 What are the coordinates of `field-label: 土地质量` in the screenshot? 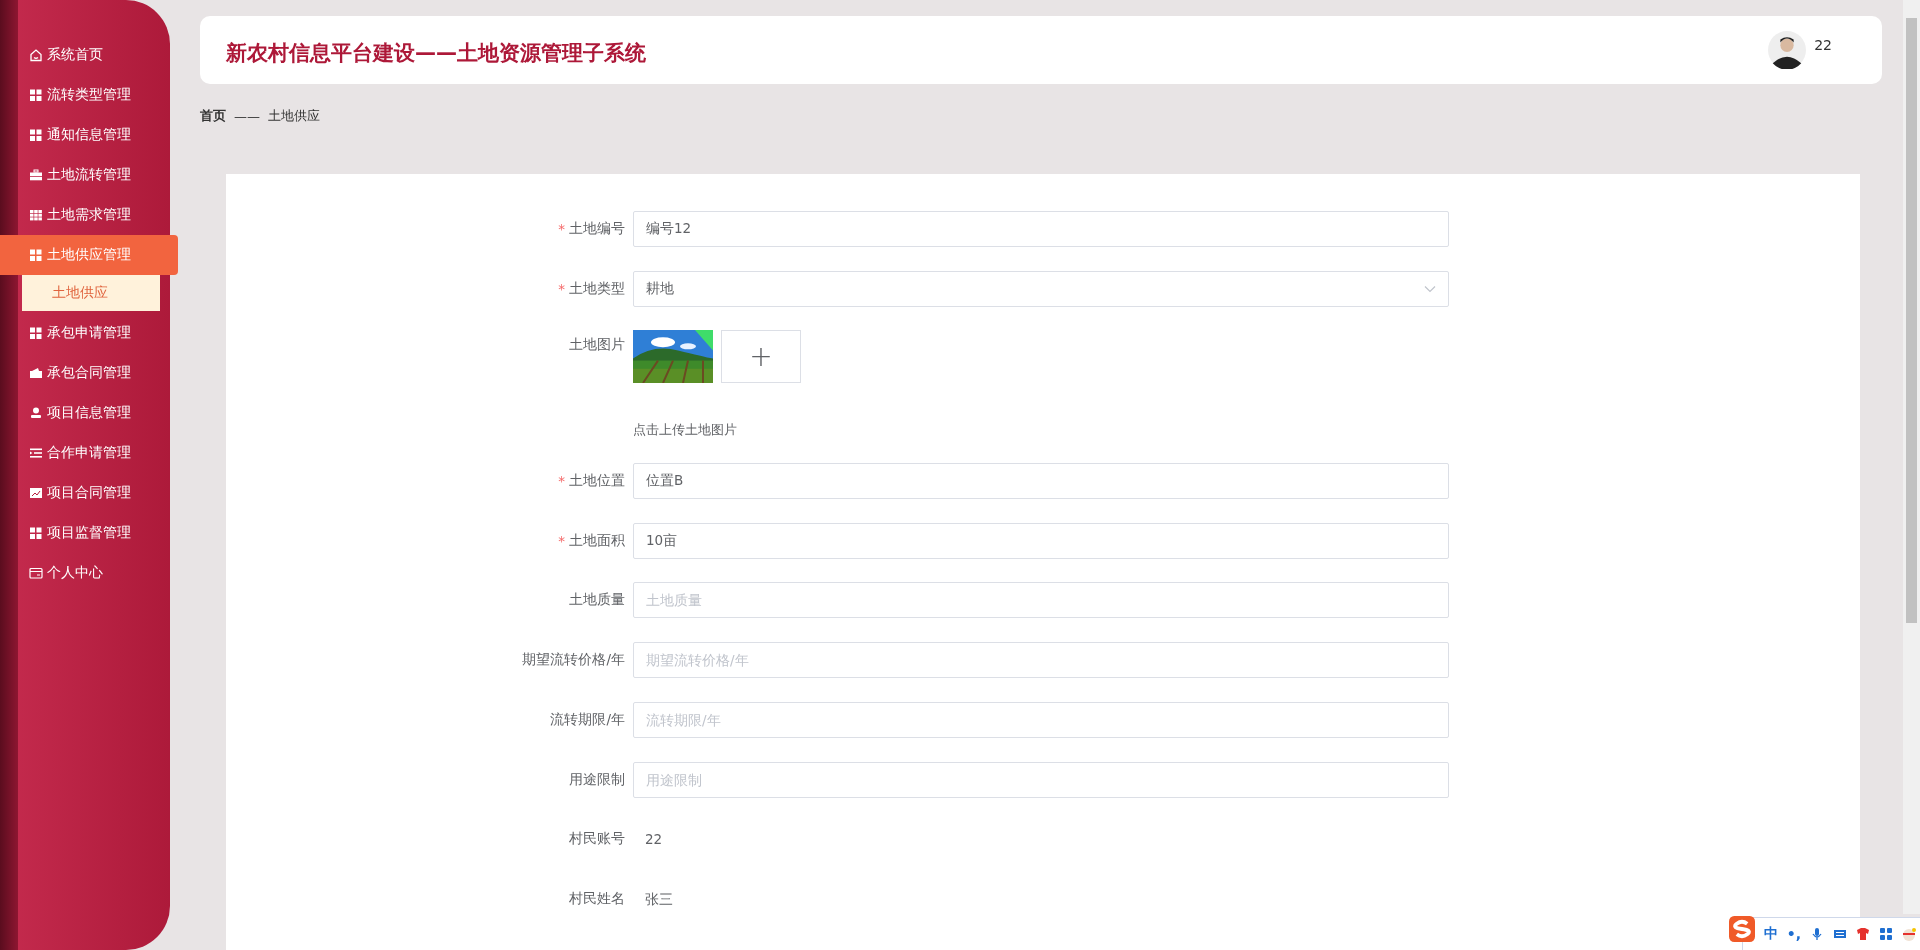 It's located at (597, 600).